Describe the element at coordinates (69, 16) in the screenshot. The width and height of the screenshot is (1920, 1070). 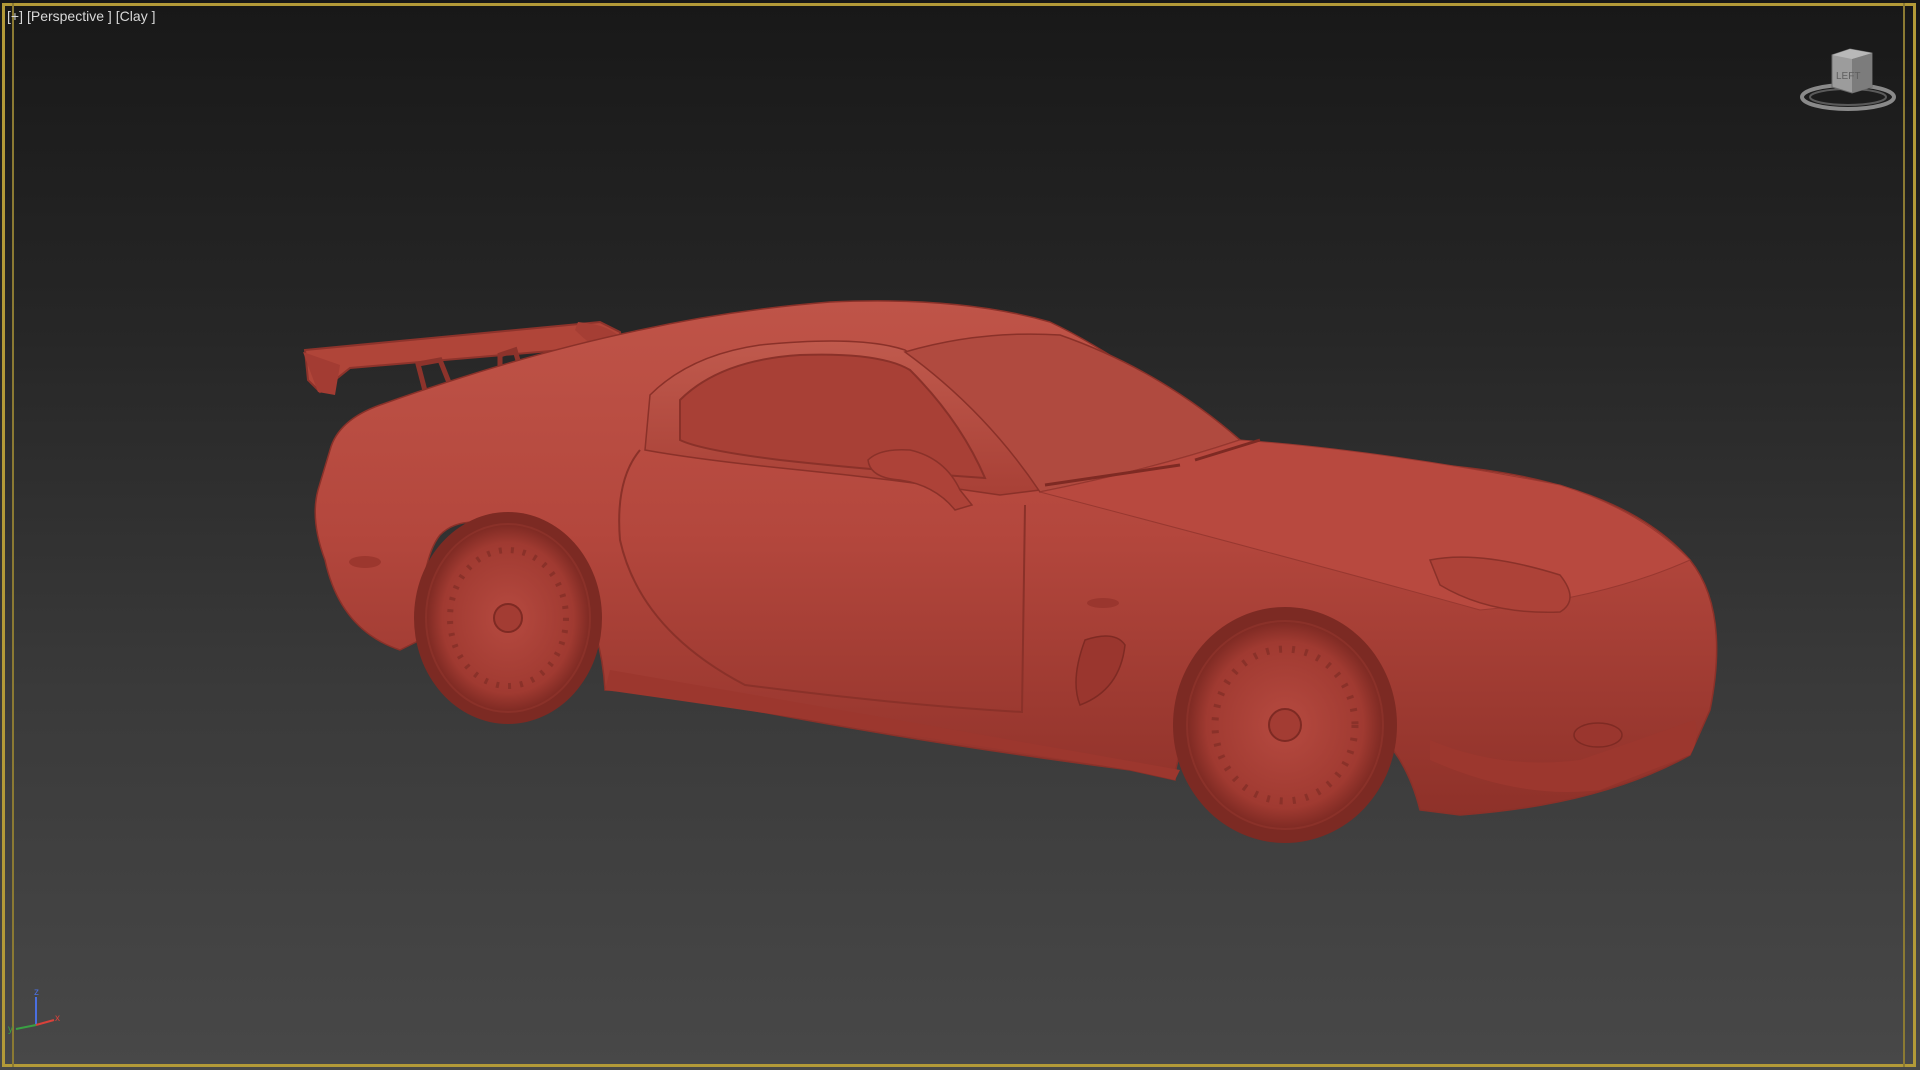
I see `viewport-point-of-view-menu: [Perspective ]` at that location.